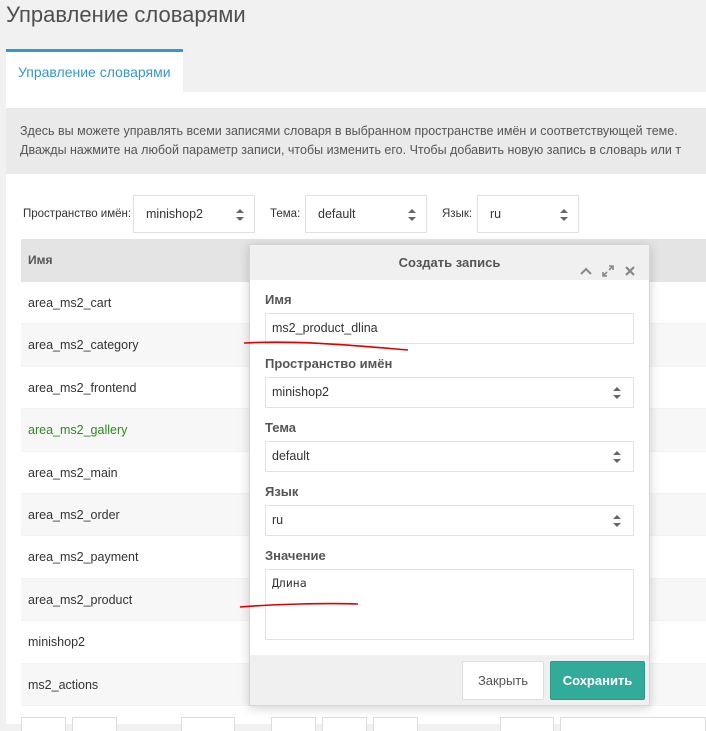 The width and height of the screenshot is (706, 731). I want to click on close-button: Закрыть, so click(503, 680).